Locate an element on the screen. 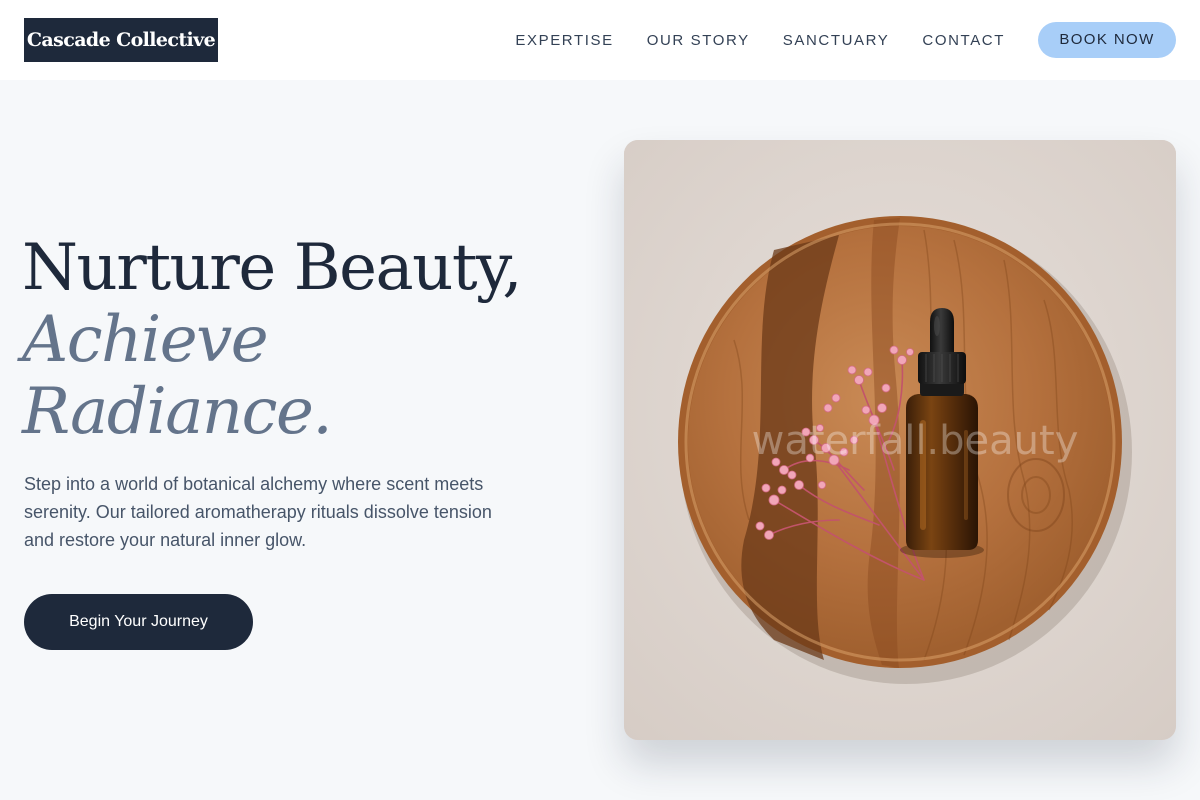 Image resolution: width=1200 pixels, height=800 pixels. image-watermark: waterfall.beauty is located at coordinates (915, 441).